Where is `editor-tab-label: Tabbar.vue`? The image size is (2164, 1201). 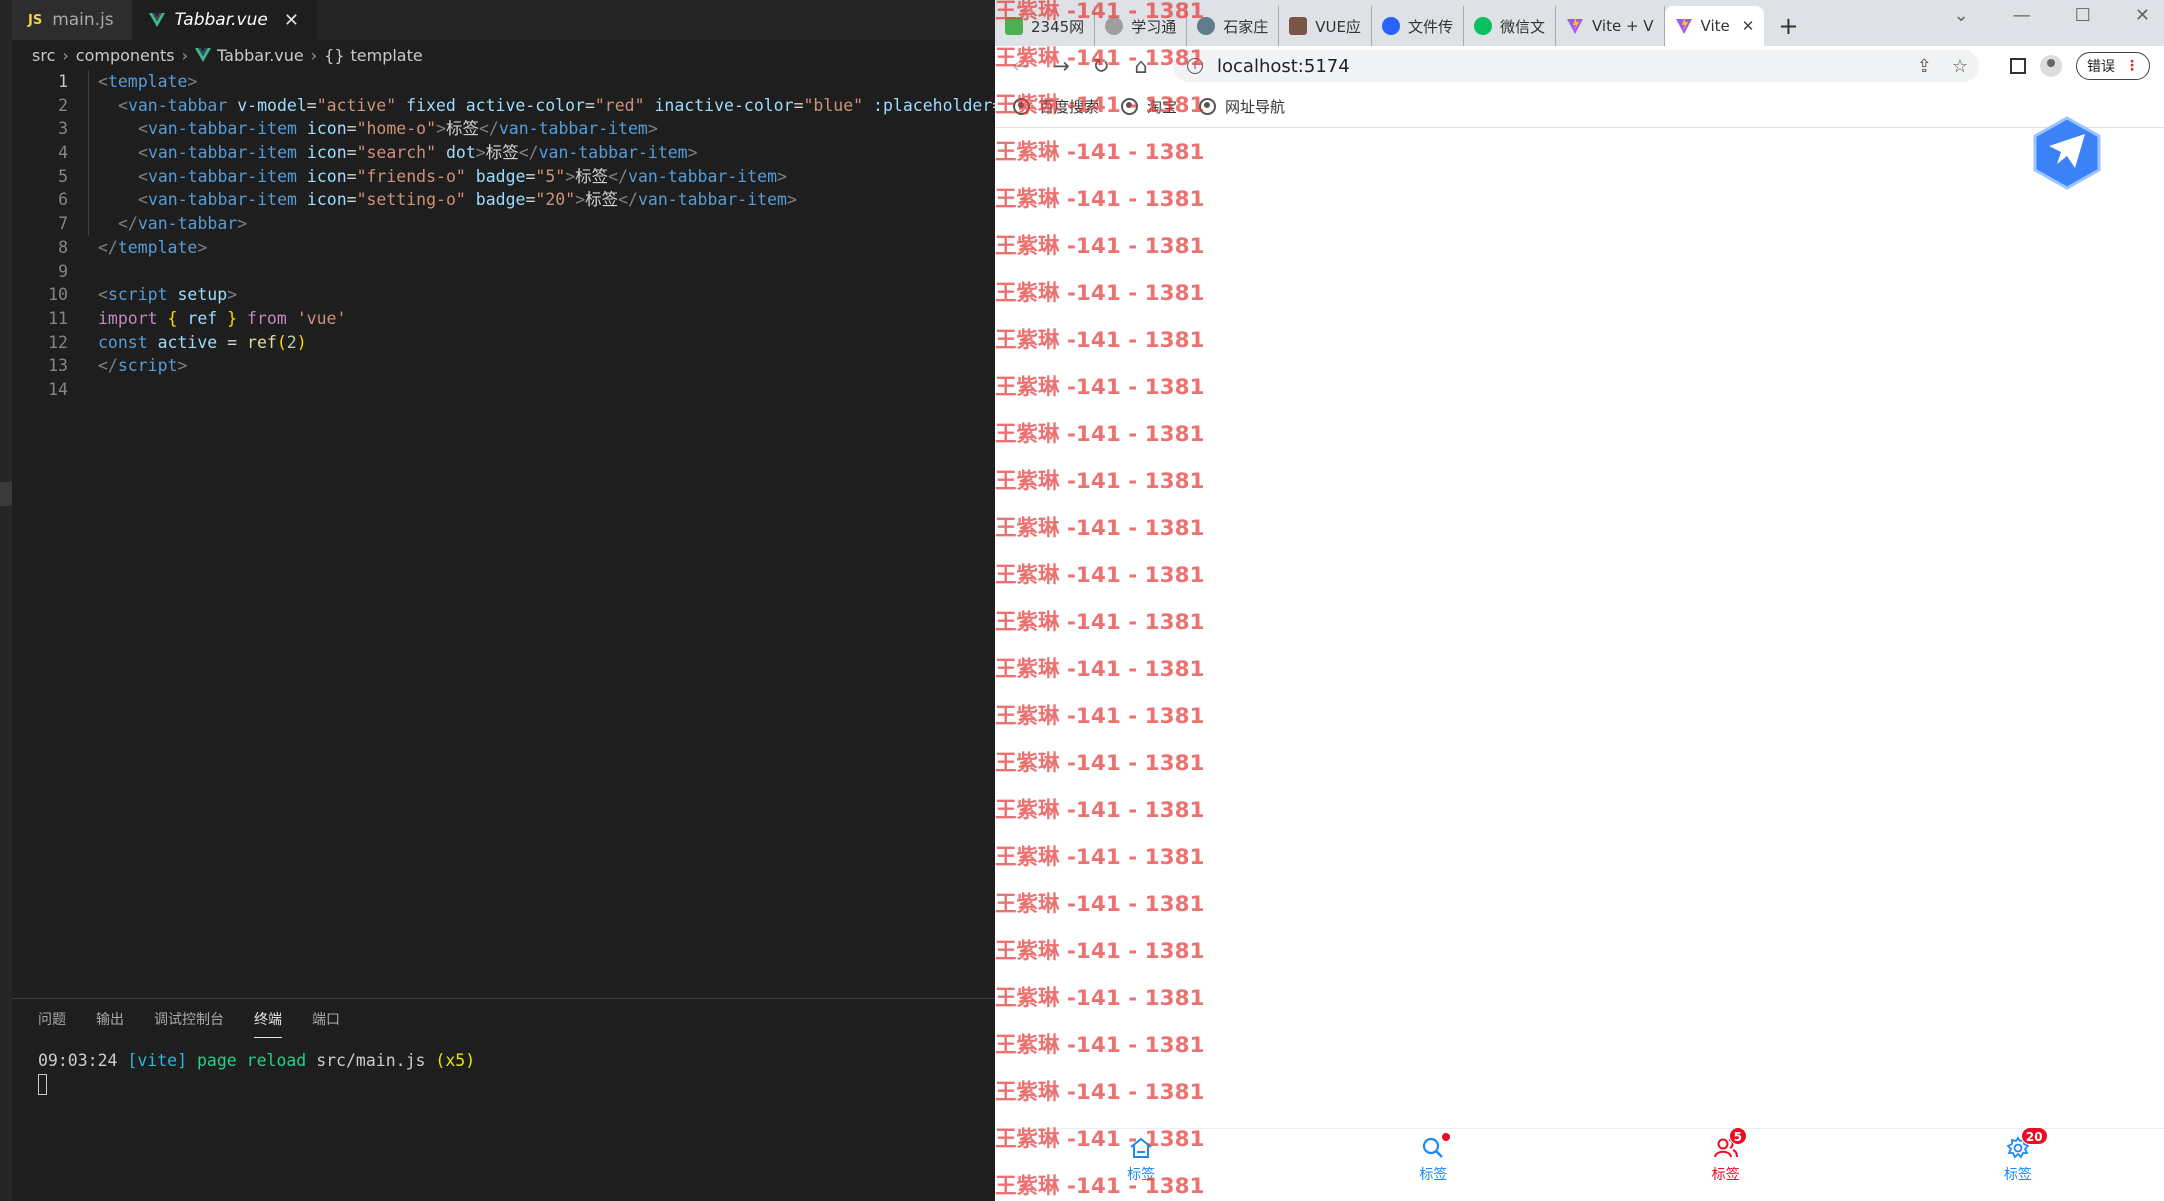
editor-tab-label: Tabbar.vue is located at coordinates (221, 20).